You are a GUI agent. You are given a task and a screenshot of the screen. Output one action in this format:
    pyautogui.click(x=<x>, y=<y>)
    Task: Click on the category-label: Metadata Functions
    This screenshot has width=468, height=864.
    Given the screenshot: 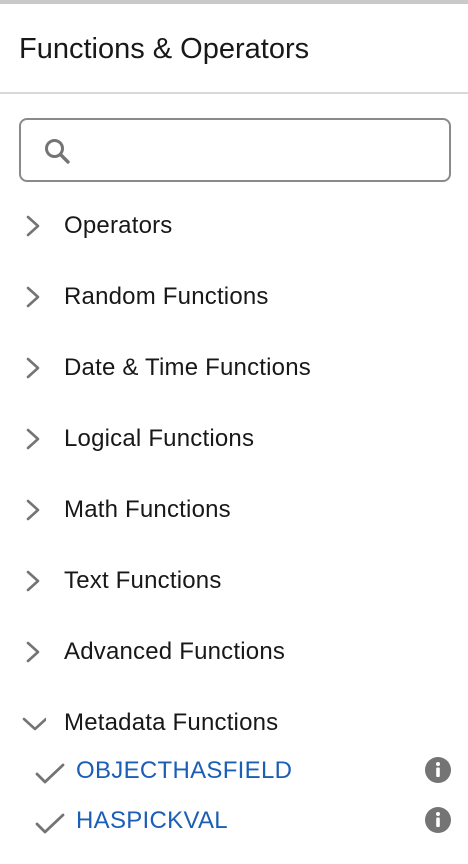 What is the action you would take?
    pyautogui.click(x=171, y=722)
    